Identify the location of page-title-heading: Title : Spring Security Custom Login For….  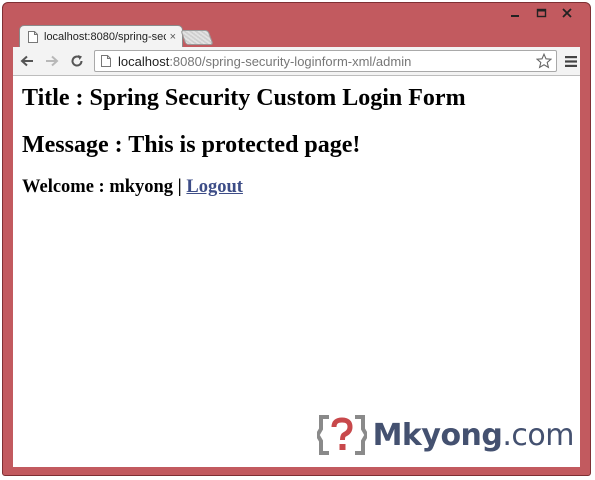
(244, 98).